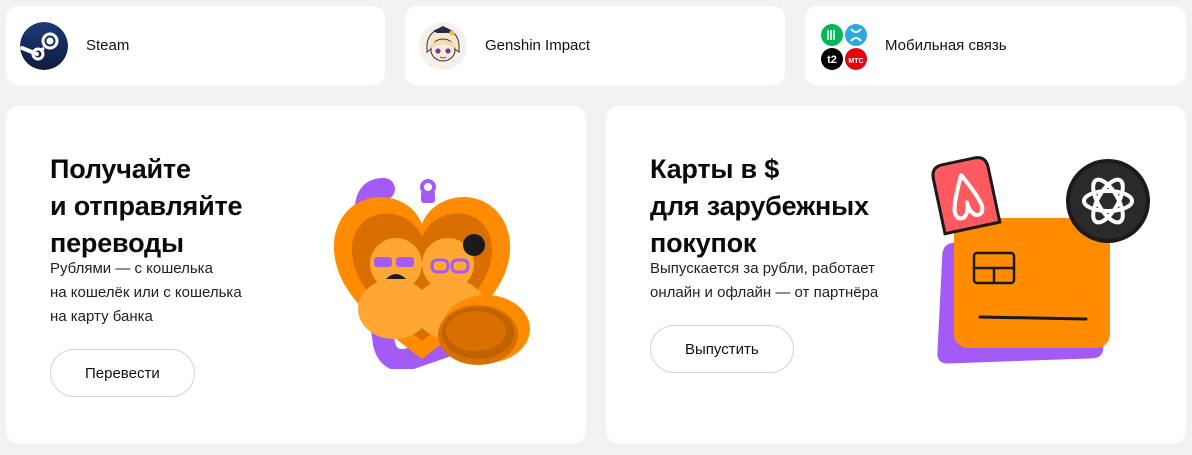  I want to click on tile-label: Genshin Impact, so click(538, 45).